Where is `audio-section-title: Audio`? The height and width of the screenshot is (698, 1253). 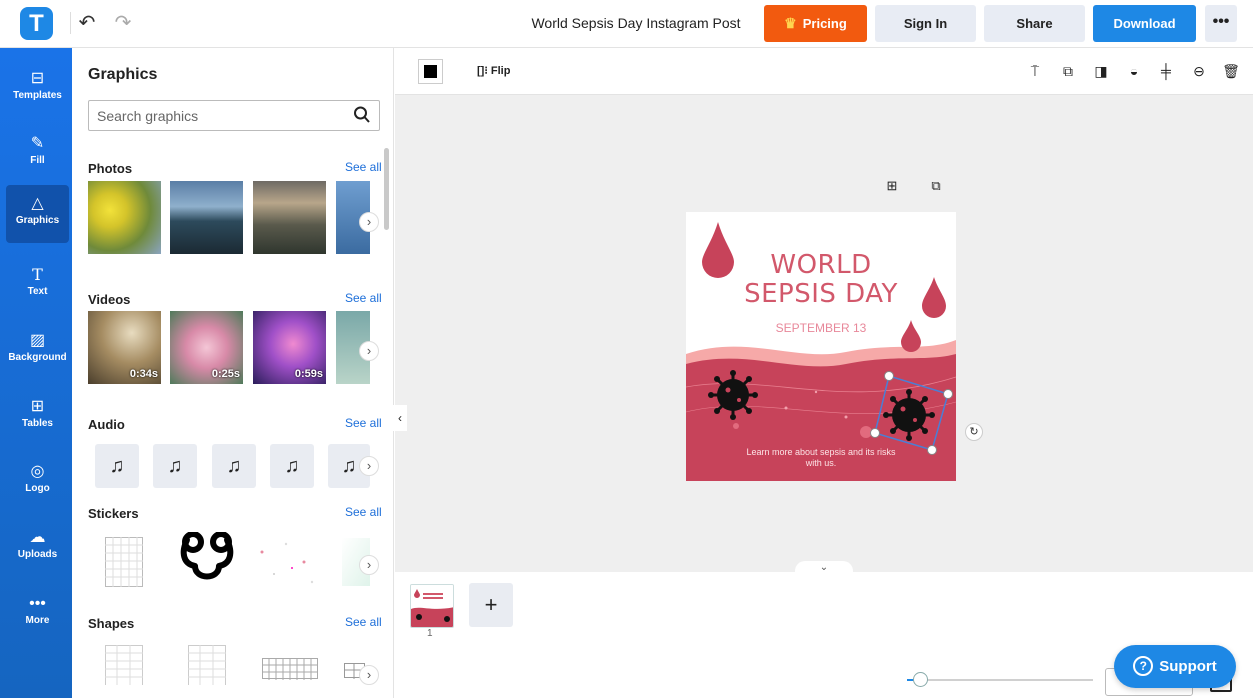 audio-section-title: Audio is located at coordinates (106, 424).